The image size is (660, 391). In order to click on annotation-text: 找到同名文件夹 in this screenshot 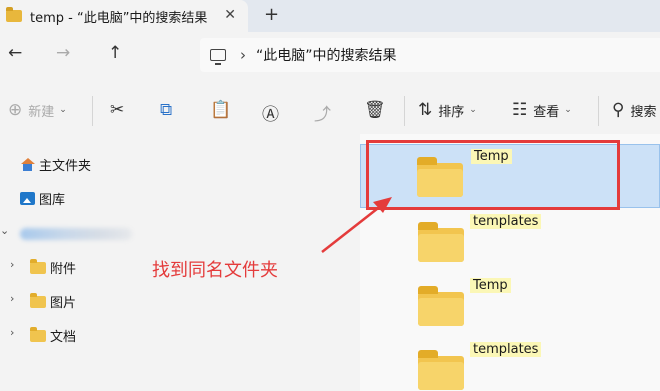, I will do `click(215, 270)`.